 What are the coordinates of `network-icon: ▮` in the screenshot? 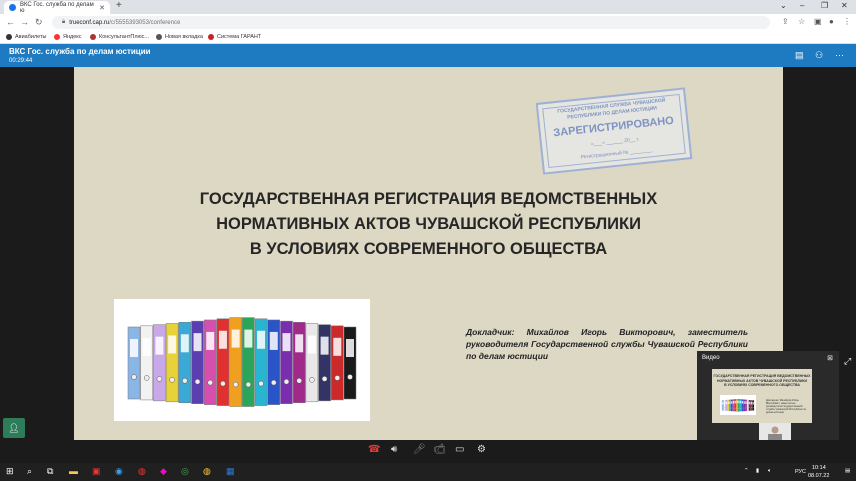 It's located at (757, 471).